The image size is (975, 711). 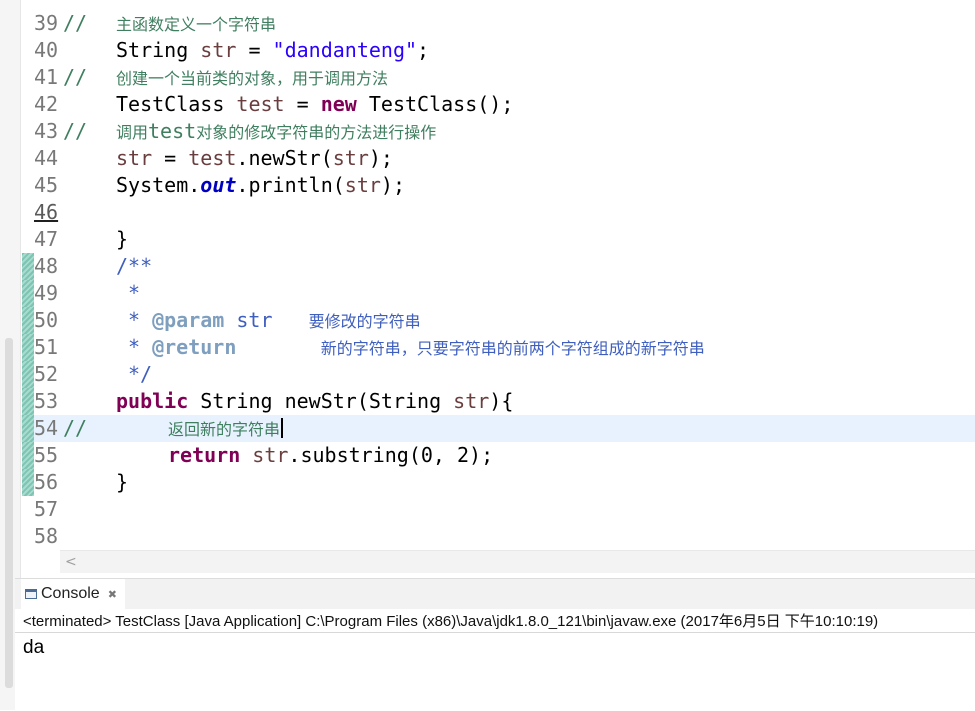 What do you see at coordinates (46, 50) in the screenshot?
I see `line-number: 40` at bounding box center [46, 50].